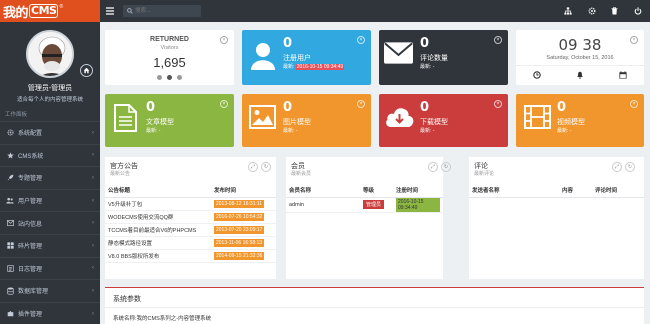 Image resolution: width=650 pixels, height=324 pixels. What do you see at coordinates (296, 131) in the screenshot?
I see `images-latest-value: -` at bounding box center [296, 131].